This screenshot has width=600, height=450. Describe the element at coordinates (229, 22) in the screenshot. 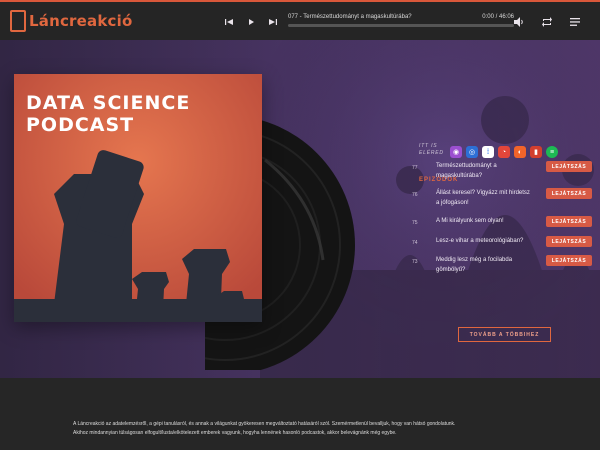

I see `previous-icon` at that location.